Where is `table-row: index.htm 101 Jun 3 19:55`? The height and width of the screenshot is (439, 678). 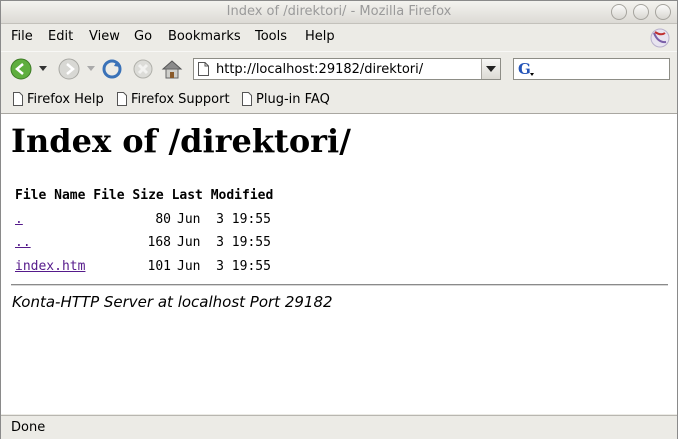 table-row: index.htm 101 Jun 3 19:55 is located at coordinates (144, 267).